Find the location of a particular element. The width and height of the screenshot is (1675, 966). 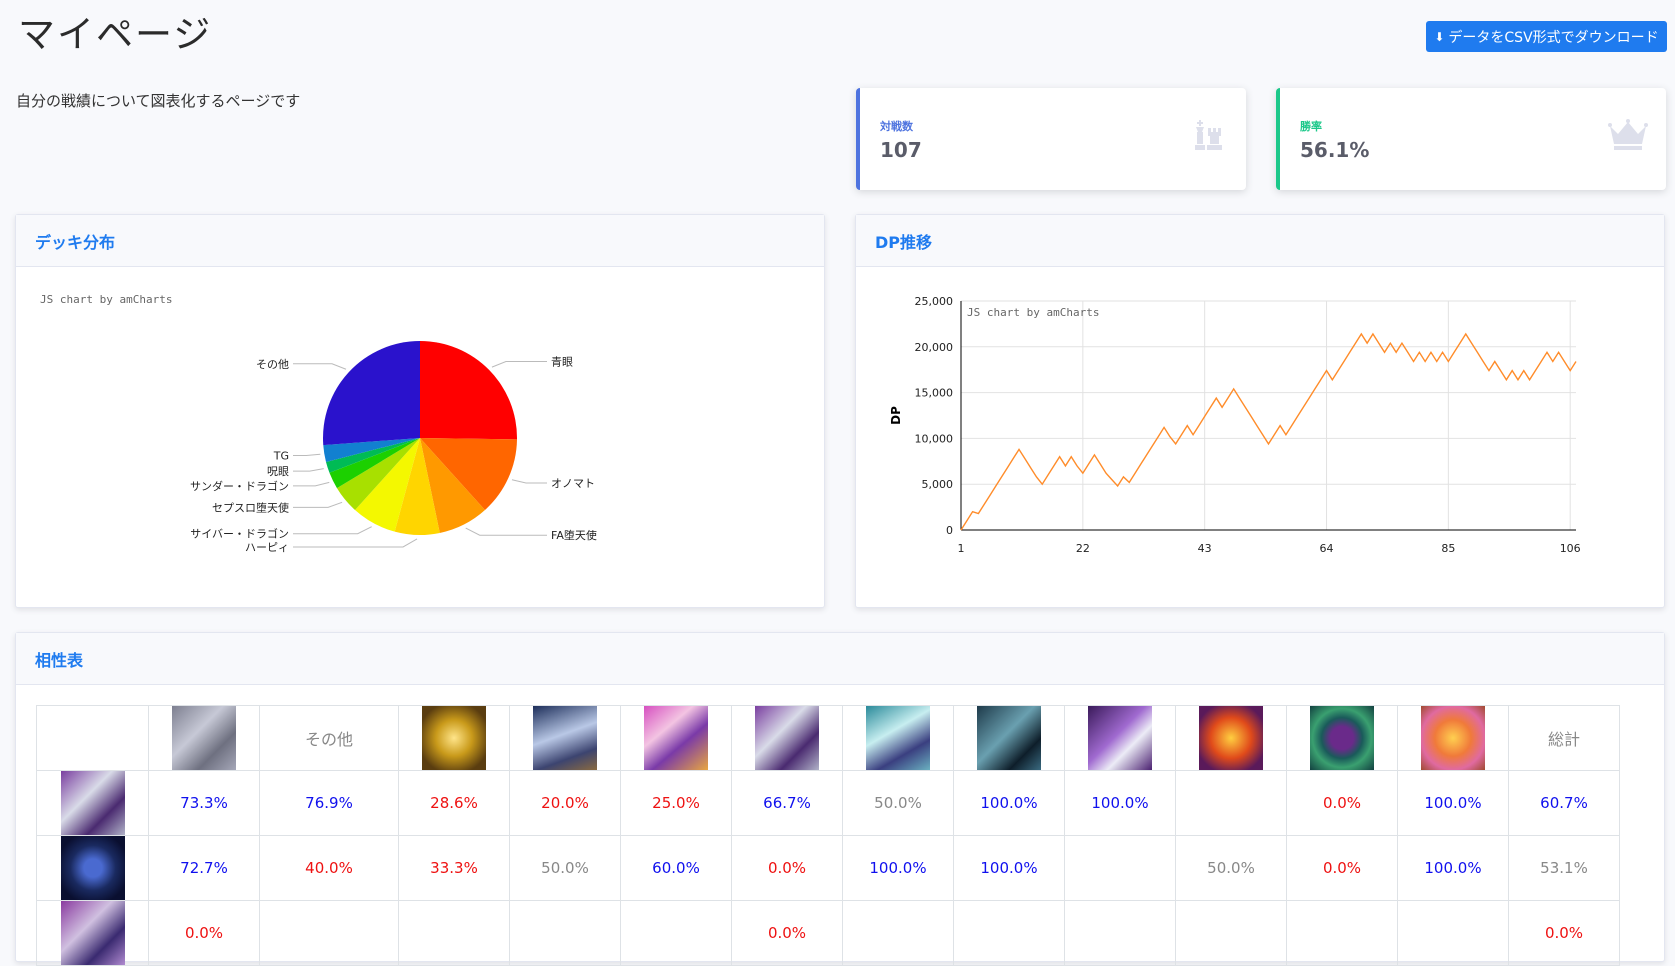

download-csv-button: ⬇ データをCSV形式でダウンロード is located at coordinates (1546, 36).